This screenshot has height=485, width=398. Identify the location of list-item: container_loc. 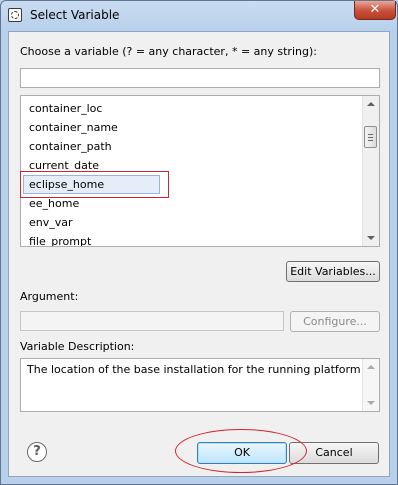
(65, 108).